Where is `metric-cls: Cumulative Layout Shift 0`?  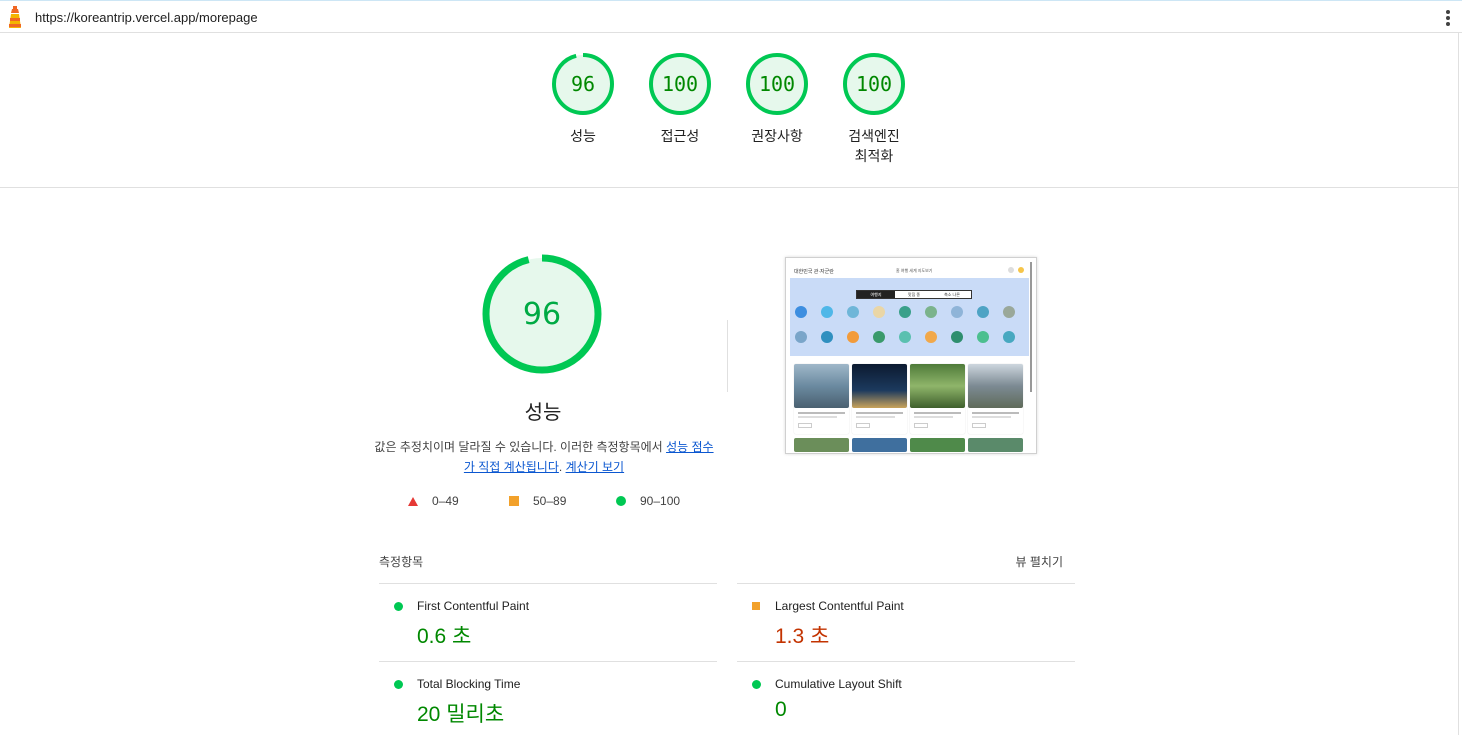
metric-cls: Cumulative Layout Shift 0 is located at coordinates (906, 697).